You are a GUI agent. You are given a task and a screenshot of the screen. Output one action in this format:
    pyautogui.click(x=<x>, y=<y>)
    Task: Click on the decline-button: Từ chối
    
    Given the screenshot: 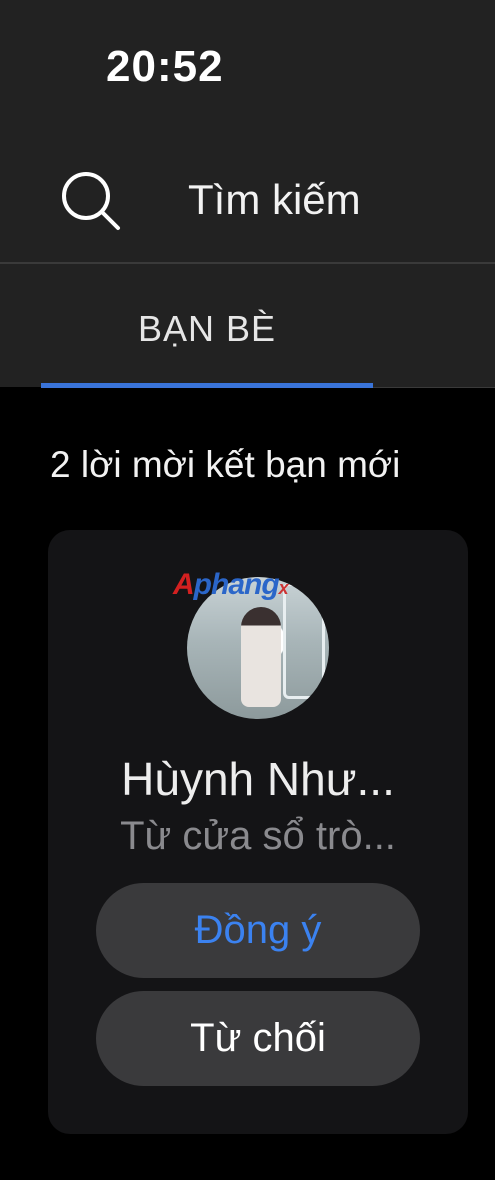 What is the action you would take?
    pyautogui.click(x=258, y=1038)
    